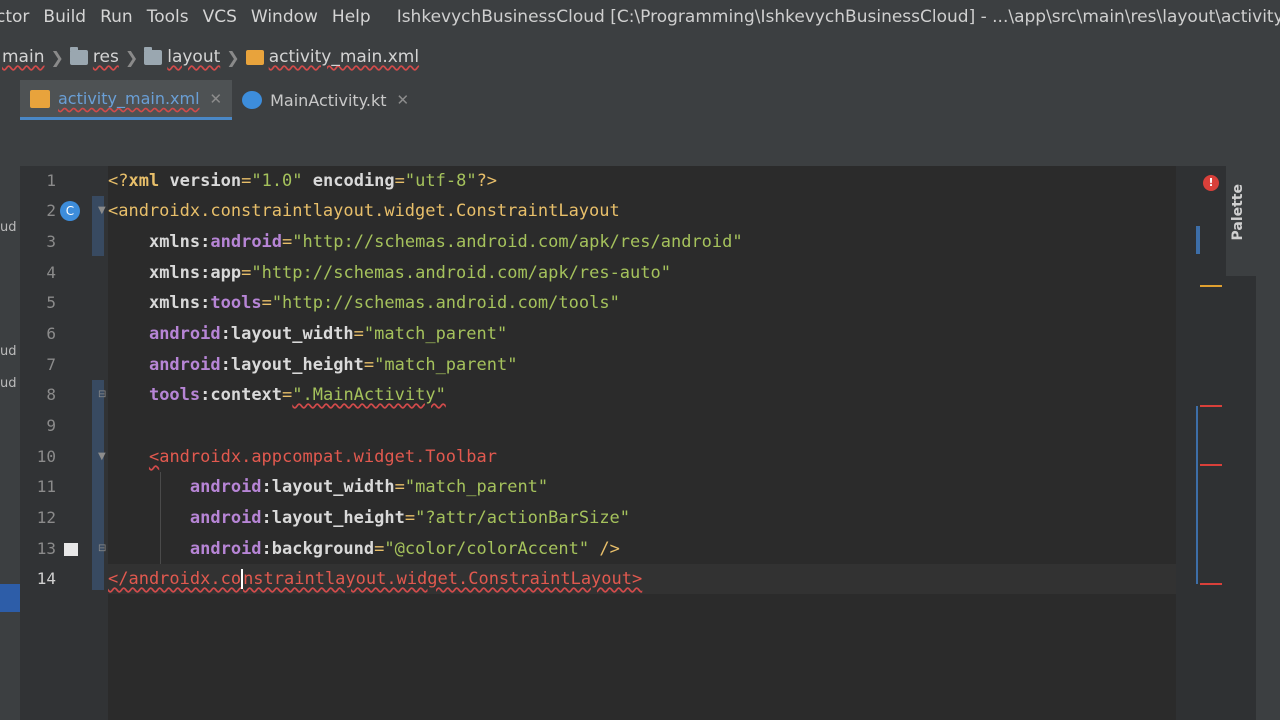 The height and width of the screenshot is (720, 1280). Describe the element at coordinates (303, 181) in the screenshot. I see `code-line-1: <?xml version="1.0" encoding="utf-8"?>` at that location.